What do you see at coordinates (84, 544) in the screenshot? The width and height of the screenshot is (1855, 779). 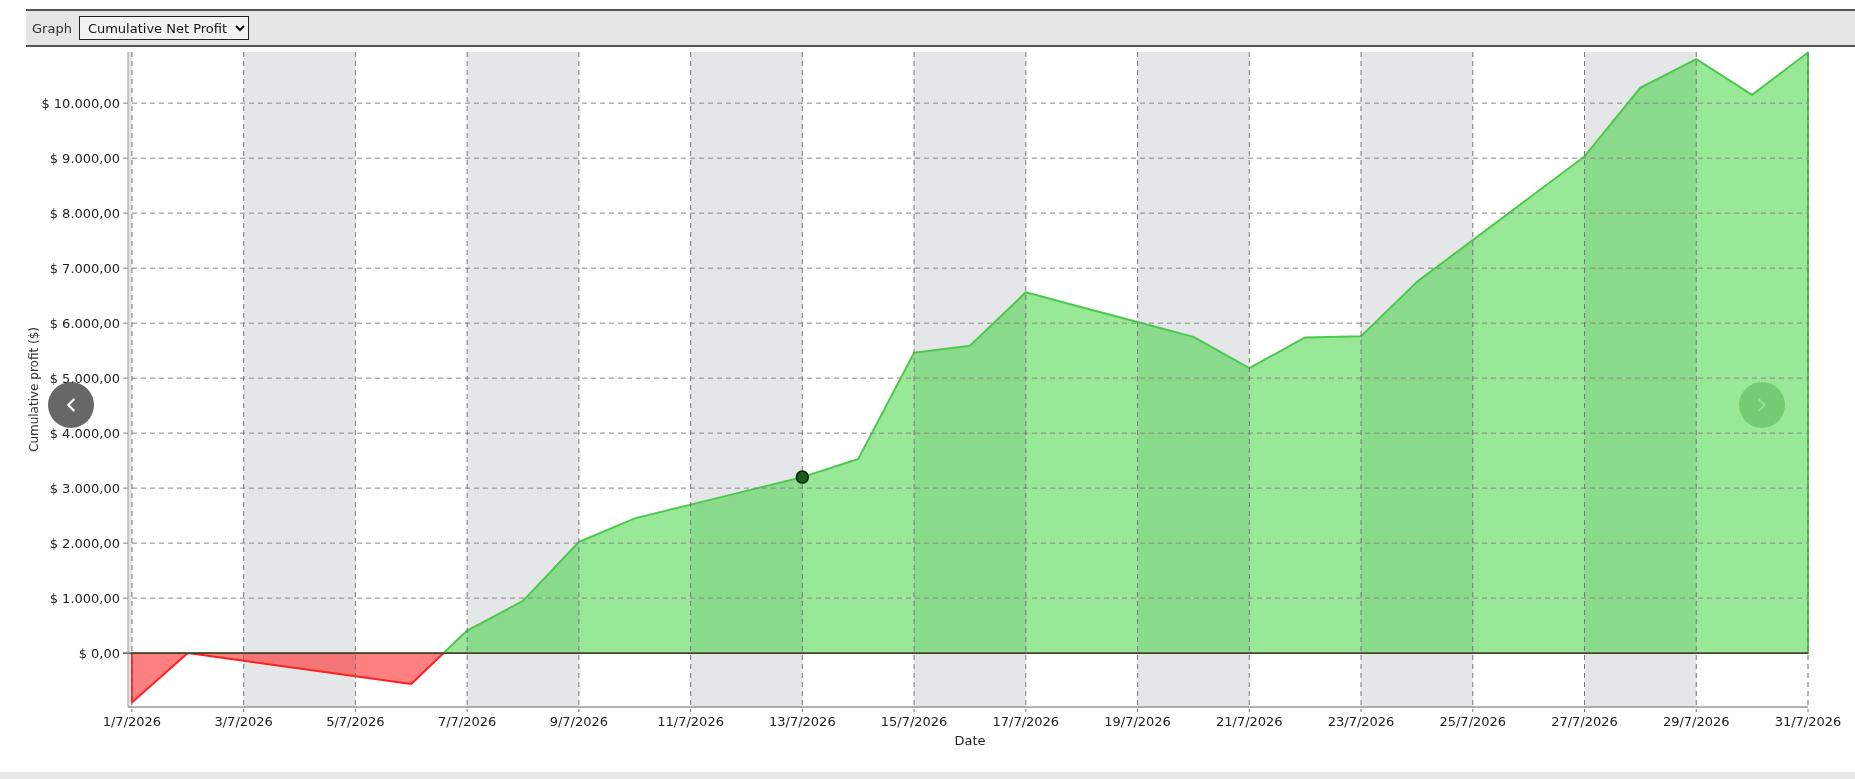 I see `y-axis-label: $ 2.000,00` at bounding box center [84, 544].